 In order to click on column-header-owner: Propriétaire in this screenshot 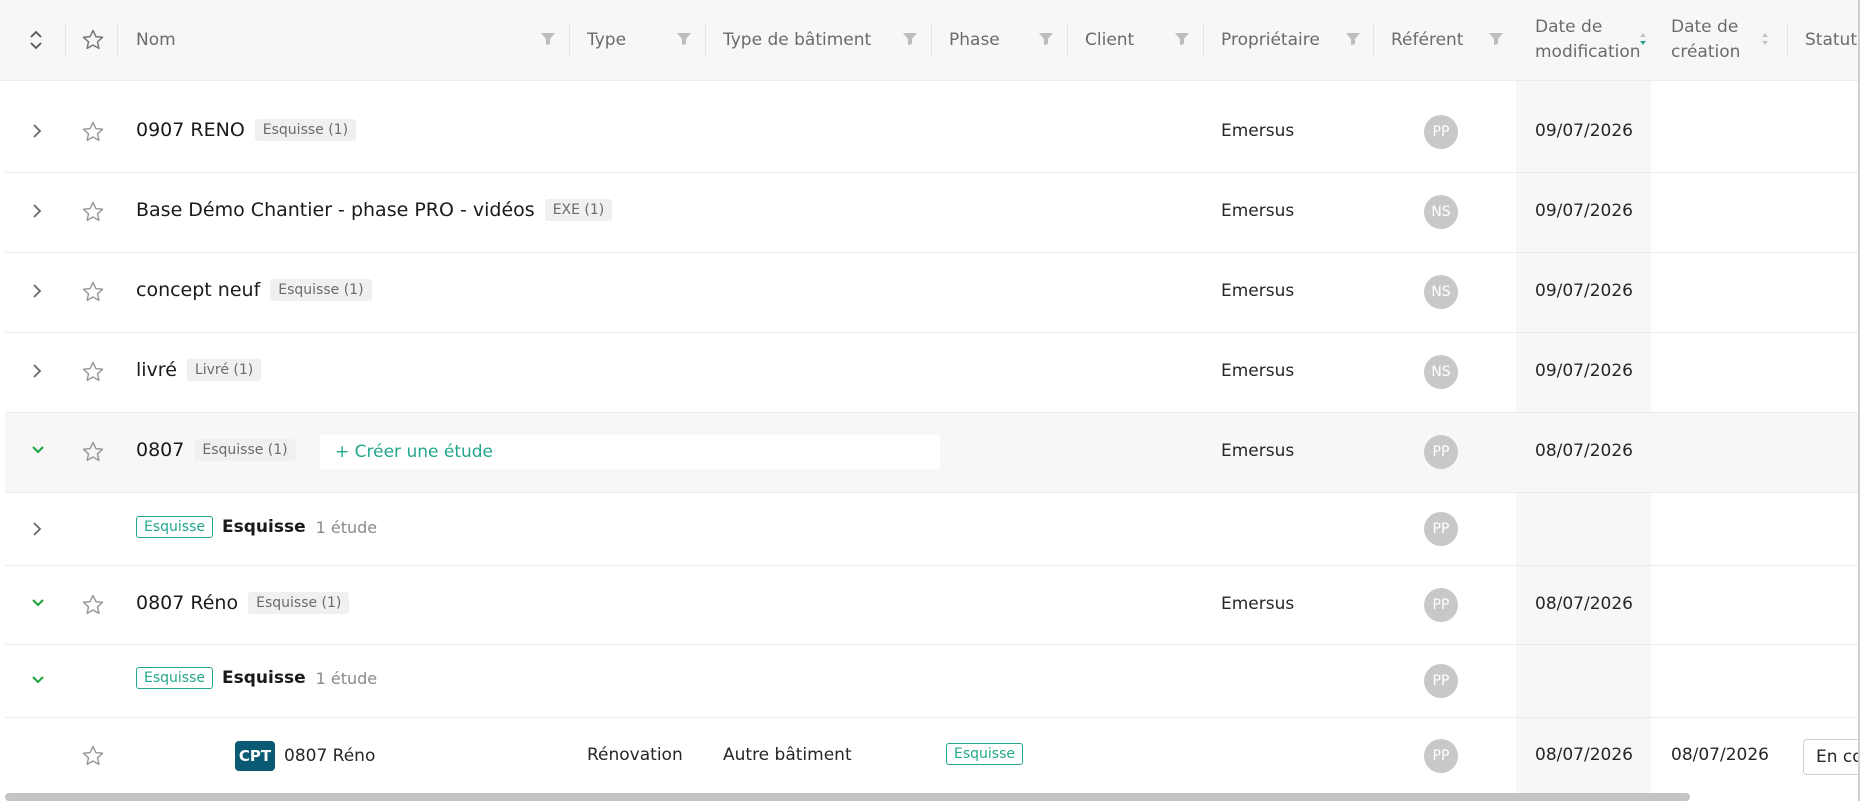, I will do `click(1270, 40)`.